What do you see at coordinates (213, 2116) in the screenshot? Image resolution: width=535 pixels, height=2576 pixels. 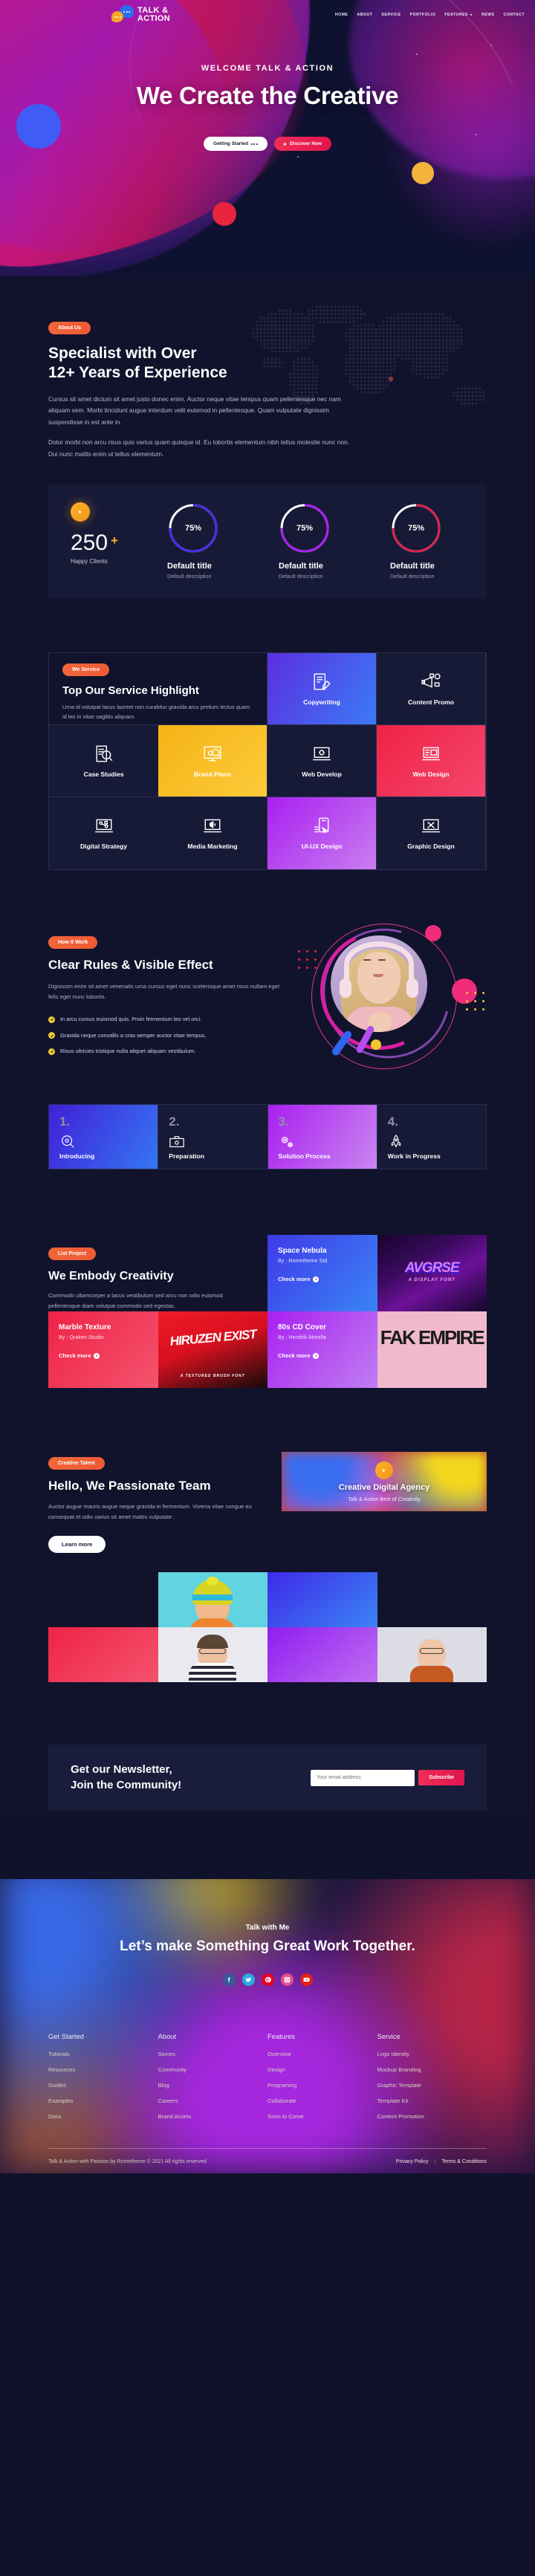 I see `footer-link: Brand Assets` at bounding box center [213, 2116].